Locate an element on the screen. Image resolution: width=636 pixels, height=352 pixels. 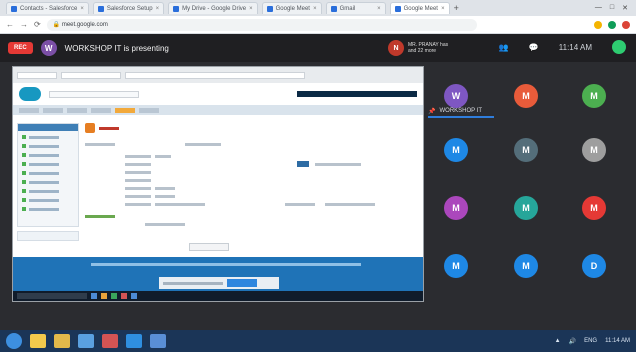
join-notification: N MR. PRANAY has and 22 more is located at coordinates (428, 48).